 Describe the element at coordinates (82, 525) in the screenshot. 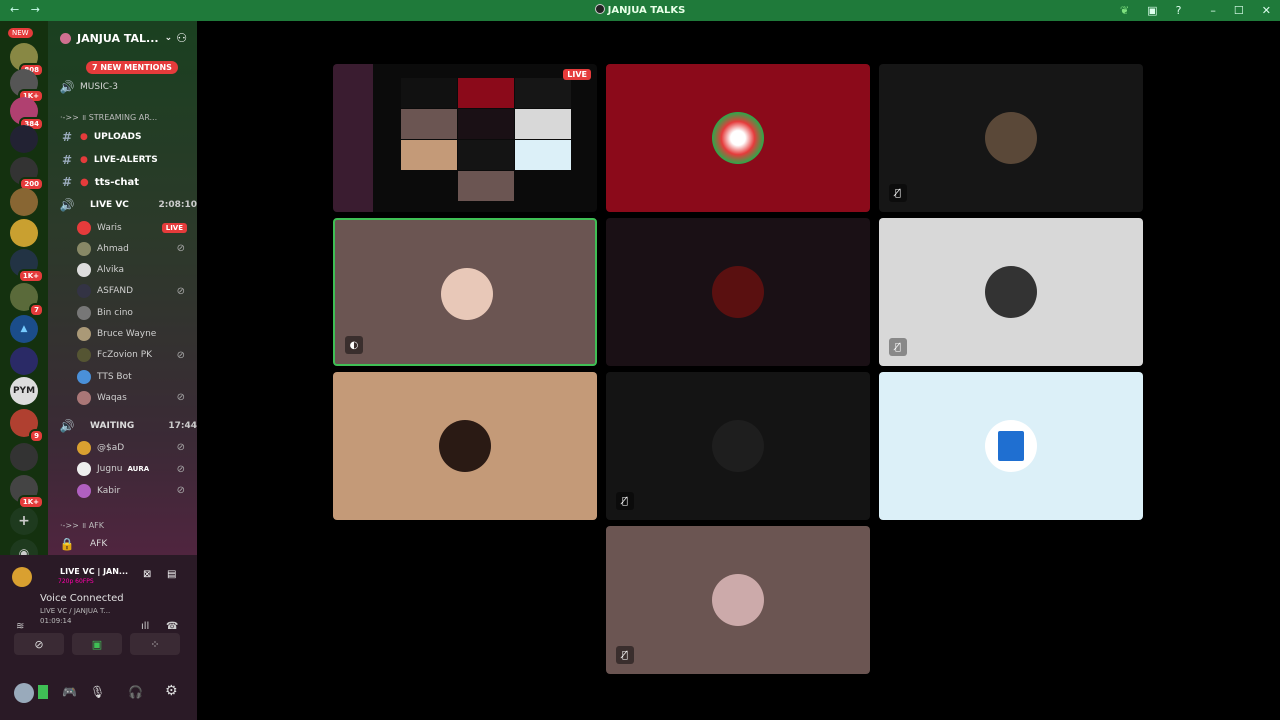

I see `category-afk: ·->> ॥ AFK` at that location.